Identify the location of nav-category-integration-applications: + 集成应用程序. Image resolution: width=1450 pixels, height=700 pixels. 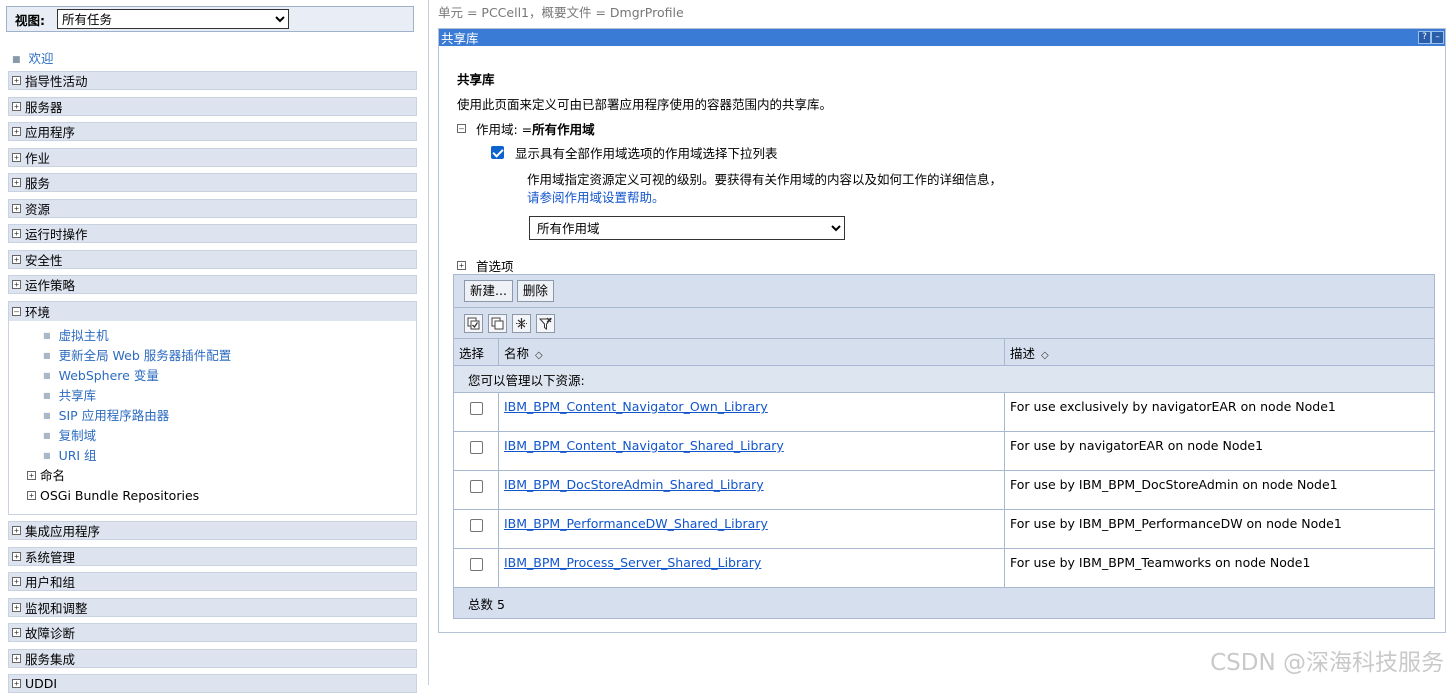
(212, 530).